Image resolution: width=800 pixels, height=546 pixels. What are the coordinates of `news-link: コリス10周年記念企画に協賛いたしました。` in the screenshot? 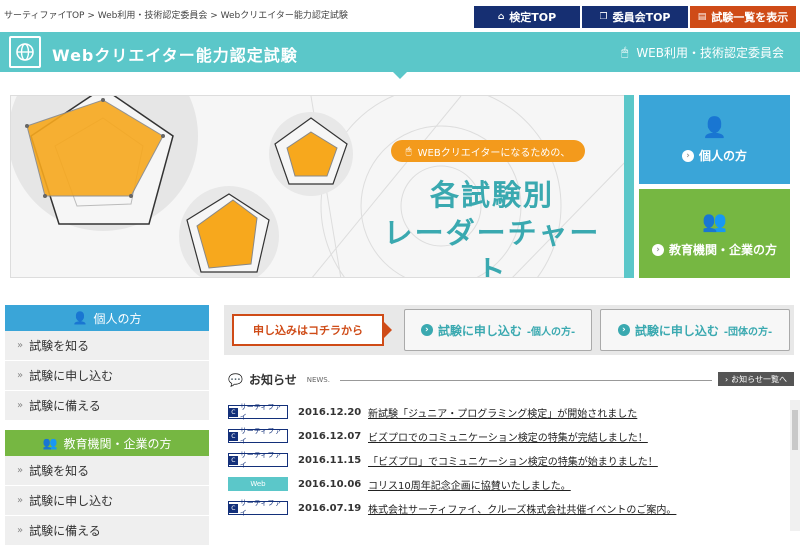 It's located at (469, 484).